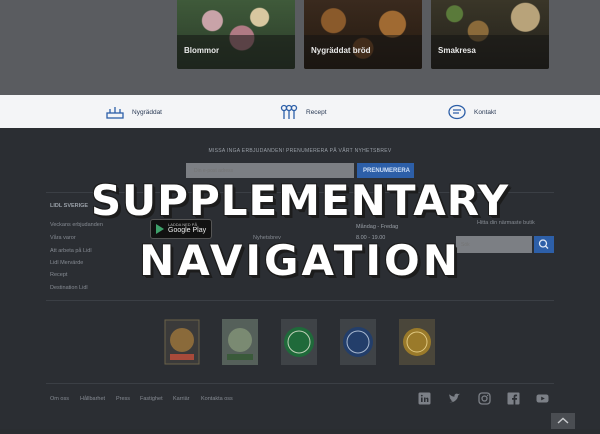 This screenshot has height=434, width=600. I want to click on bottom-link-career: Karriär, so click(181, 399).